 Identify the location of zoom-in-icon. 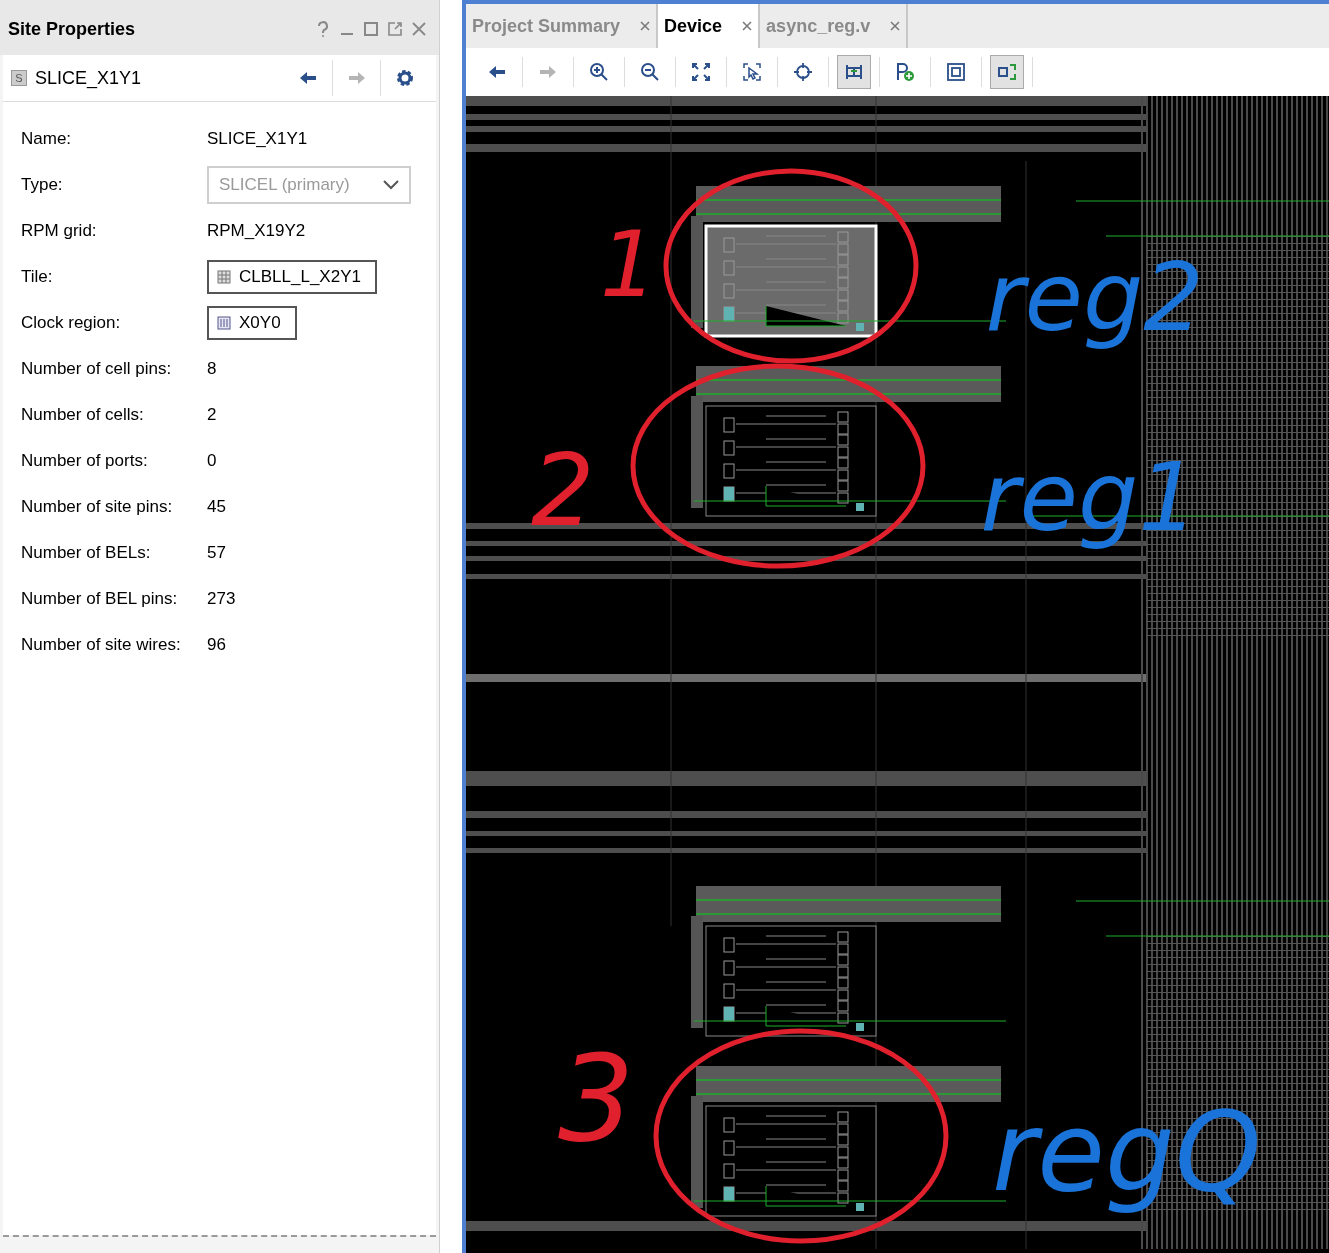
(599, 72).